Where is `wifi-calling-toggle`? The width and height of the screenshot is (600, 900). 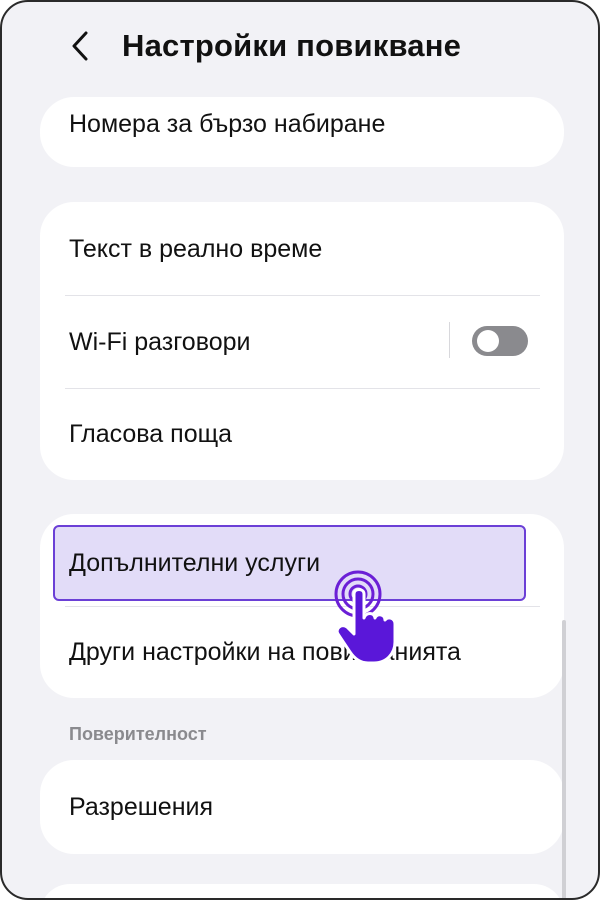 wifi-calling-toggle is located at coordinates (500, 341).